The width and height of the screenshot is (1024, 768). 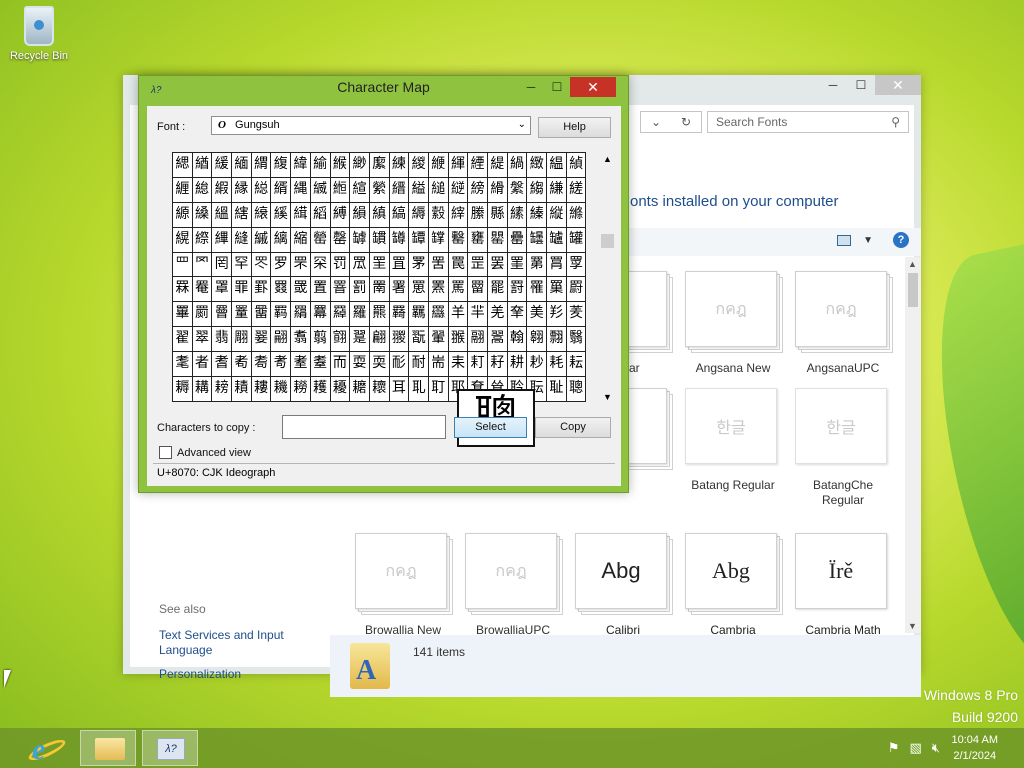 What do you see at coordinates (364, 427) in the screenshot?
I see `chars-to-copy-input` at bounding box center [364, 427].